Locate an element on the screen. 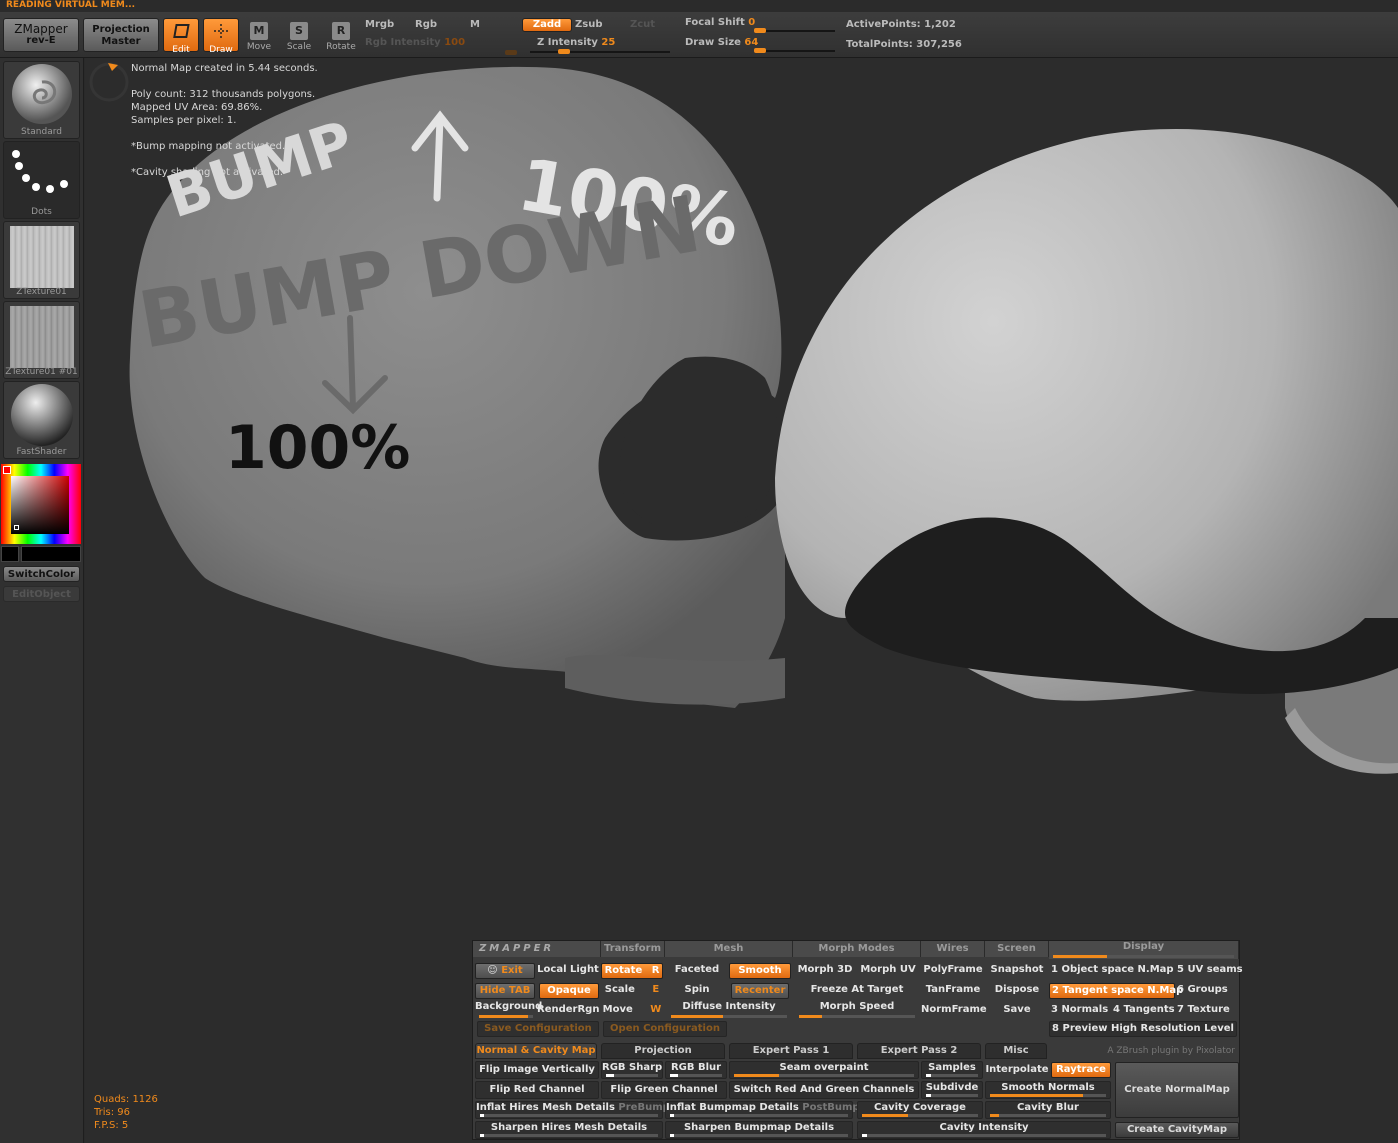 The height and width of the screenshot is (1143, 1398). cavity-blur-label: Cavity Blur is located at coordinates (1048, 1107).